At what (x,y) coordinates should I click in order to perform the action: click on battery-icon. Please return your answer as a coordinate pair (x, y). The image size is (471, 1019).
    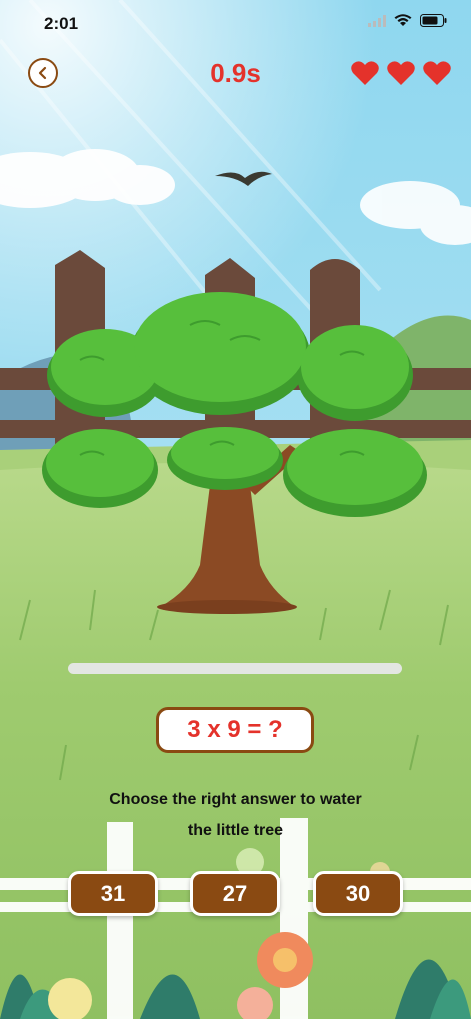
    Looking at the image, I should click on (433, 20).